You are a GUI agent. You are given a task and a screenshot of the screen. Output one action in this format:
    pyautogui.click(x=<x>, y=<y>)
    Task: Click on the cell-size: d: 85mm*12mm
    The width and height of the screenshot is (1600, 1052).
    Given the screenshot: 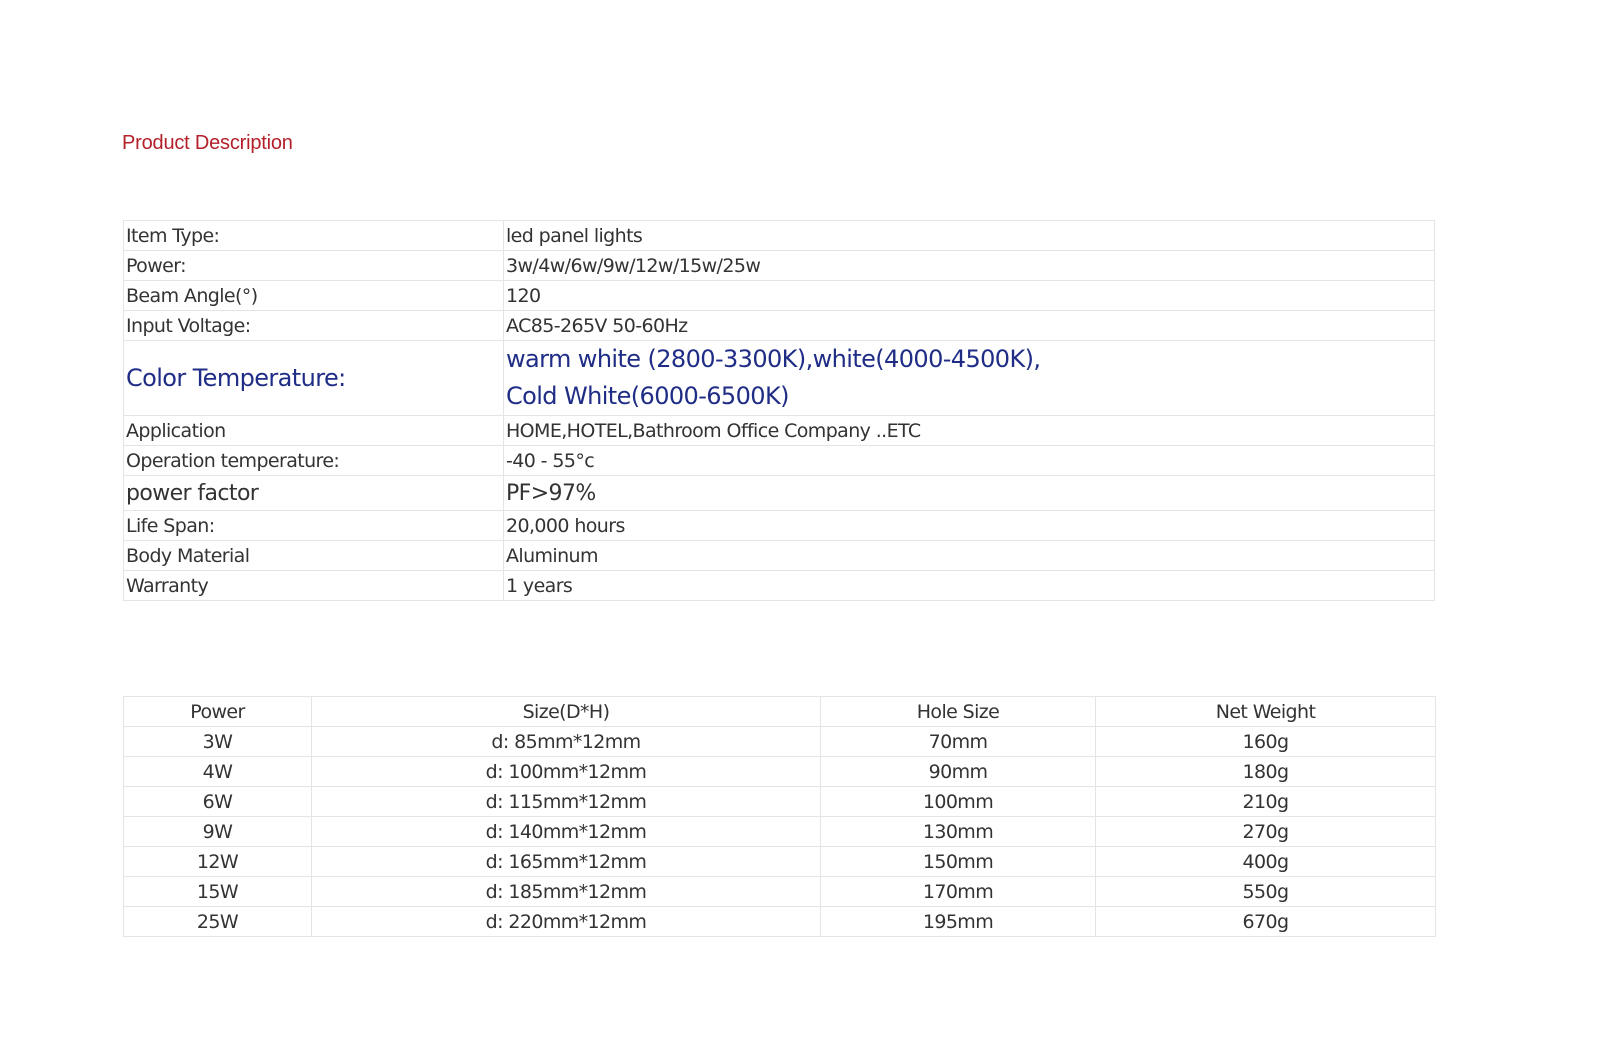 What is the action you would take?
    pyautogui.click(x=566, y=741)
    